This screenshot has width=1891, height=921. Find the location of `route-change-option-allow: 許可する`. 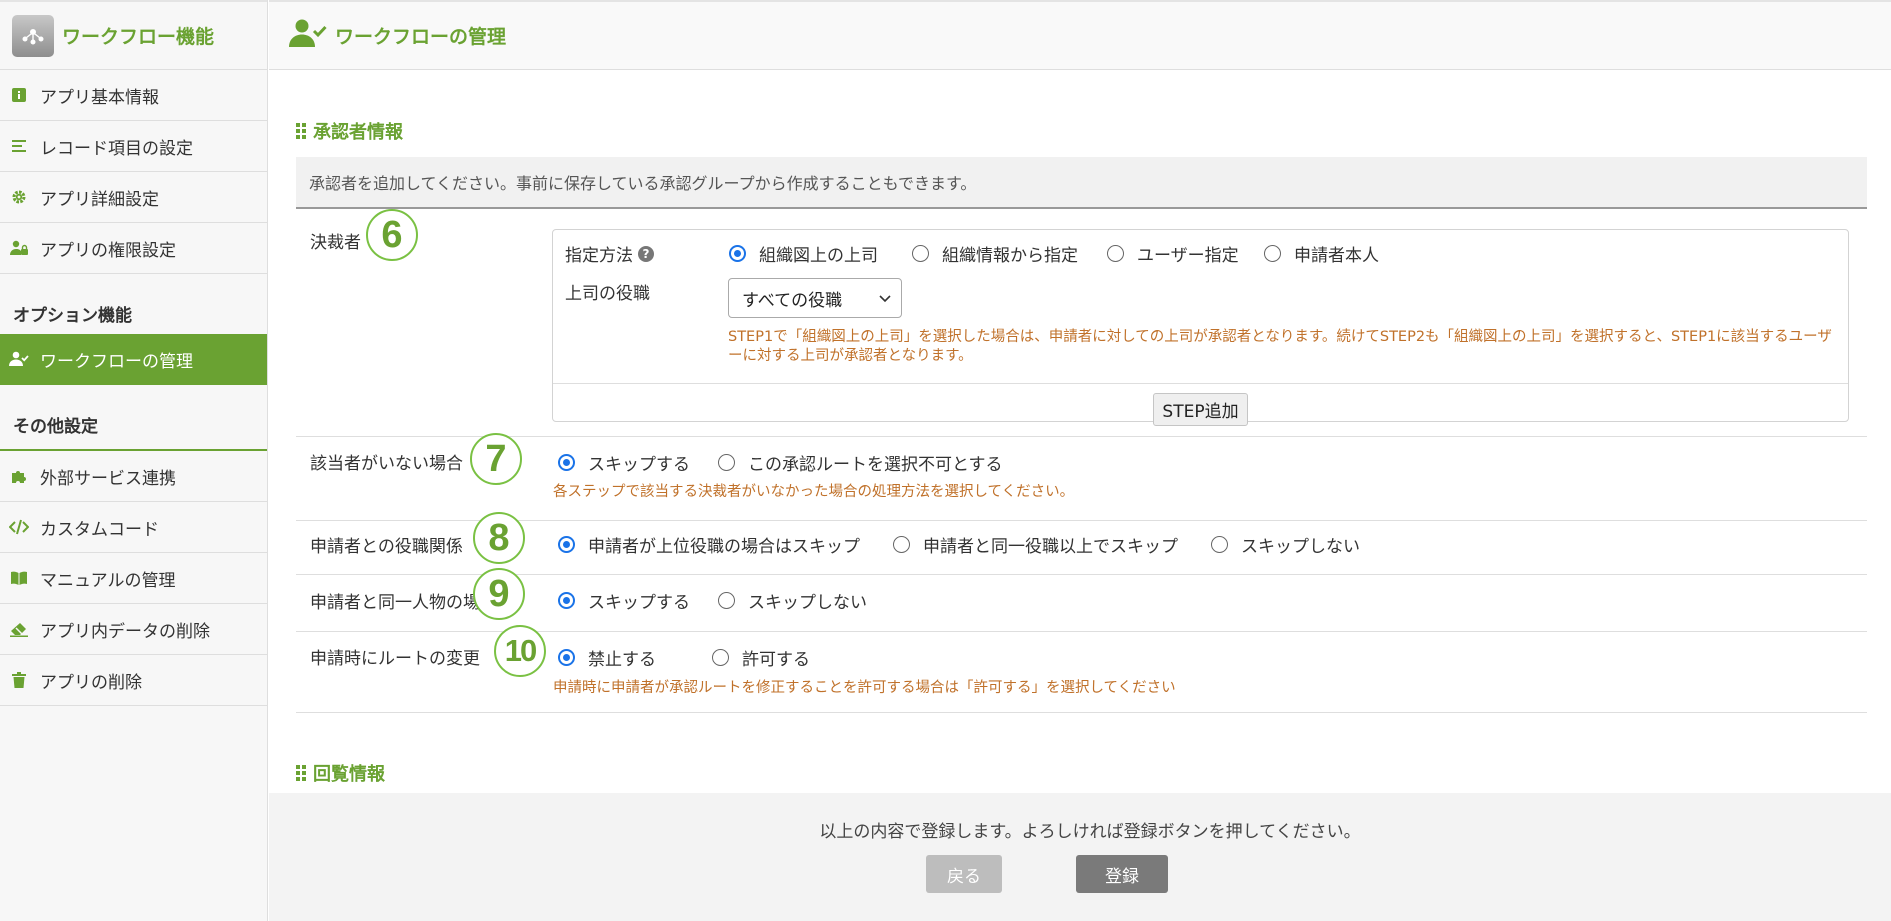

route-change-option-allow: 許可する is located at coordinates (761, 657).